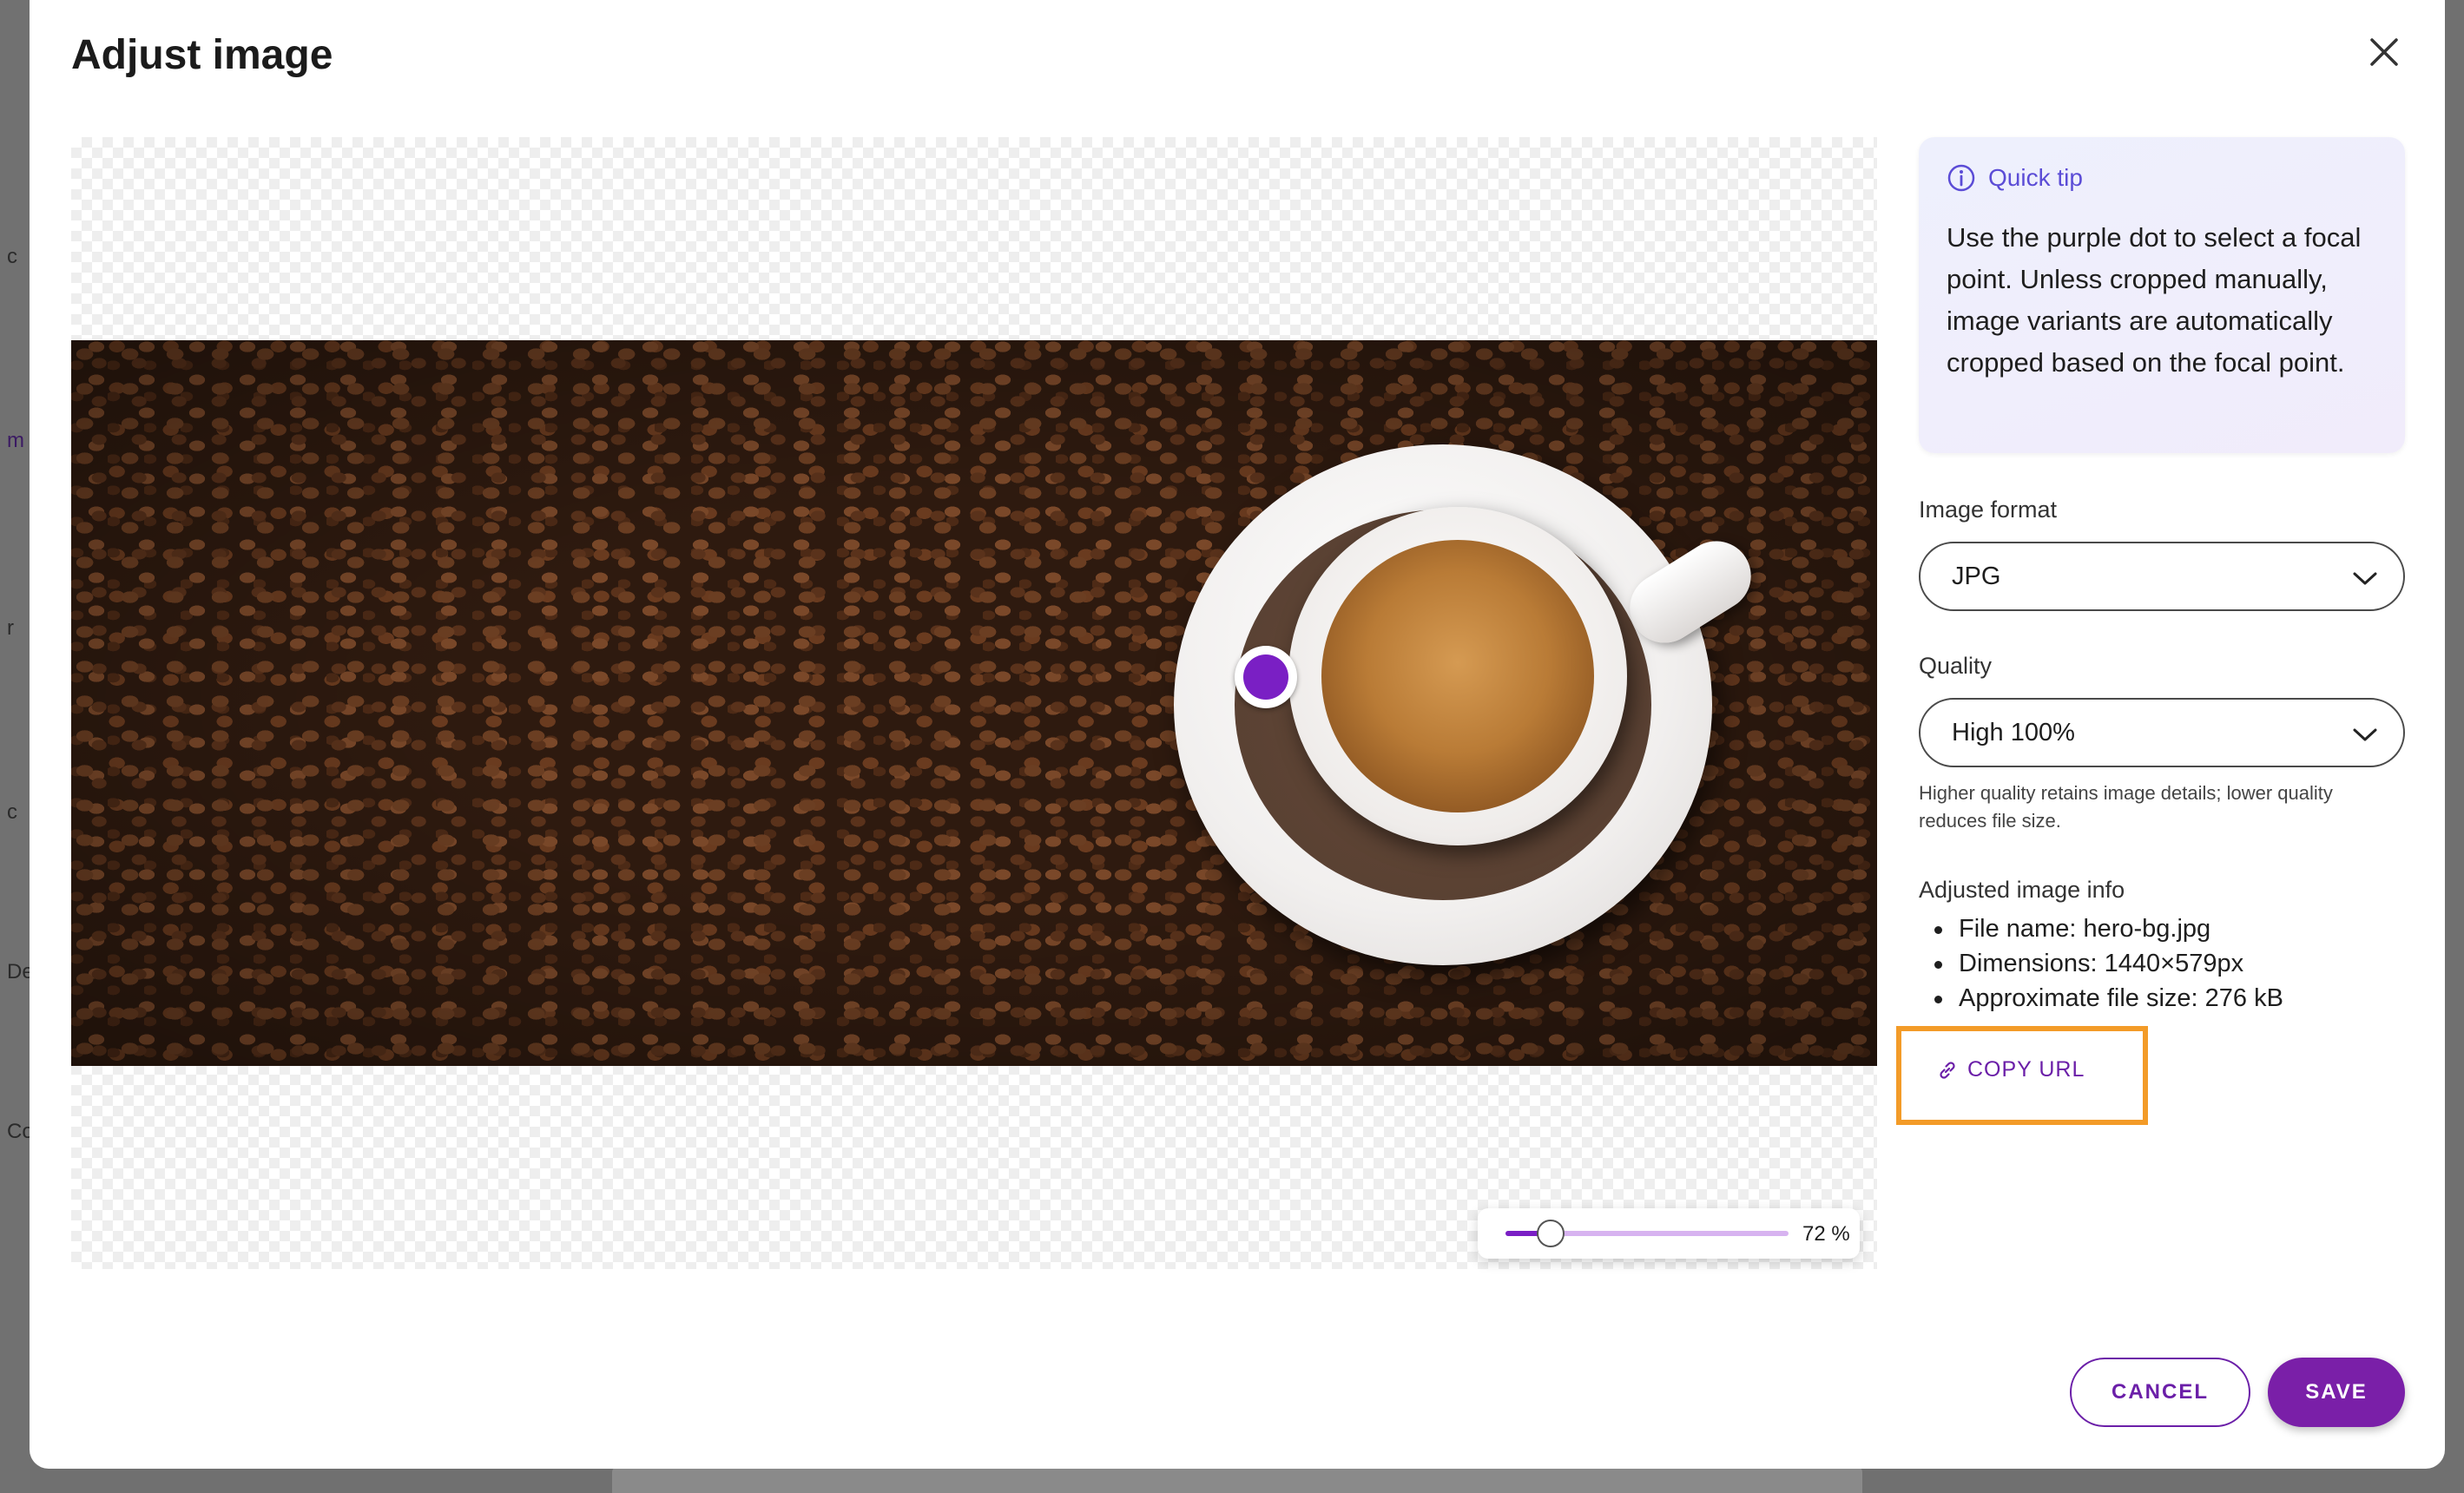 The width and height of the screenshot is (2464, 1493). I want to click on quality-label: Quality, so click(1956, 666).